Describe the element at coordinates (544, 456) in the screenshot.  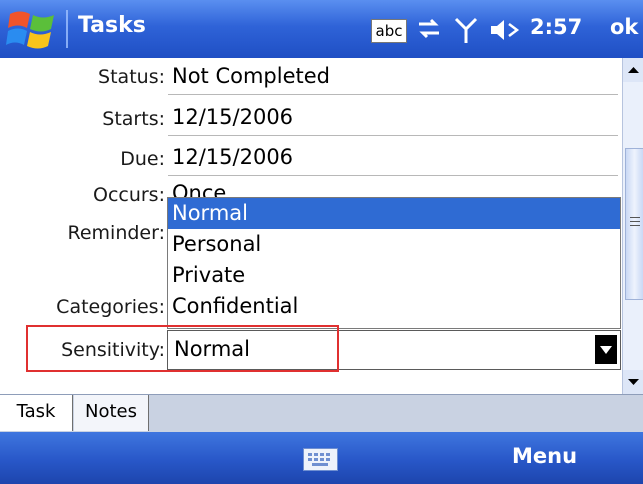
I see `menu-button: Menu` at that location.